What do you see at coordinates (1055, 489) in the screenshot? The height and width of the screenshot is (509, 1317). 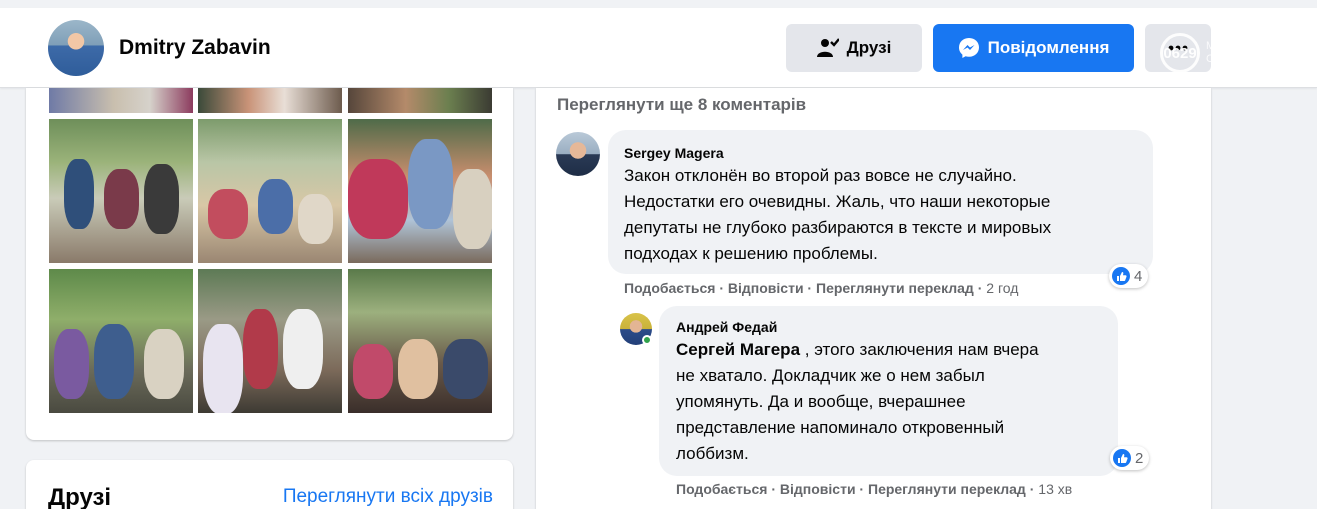 I see `comment-timestamp: 13 хв` at bounding box center [1055, 489].